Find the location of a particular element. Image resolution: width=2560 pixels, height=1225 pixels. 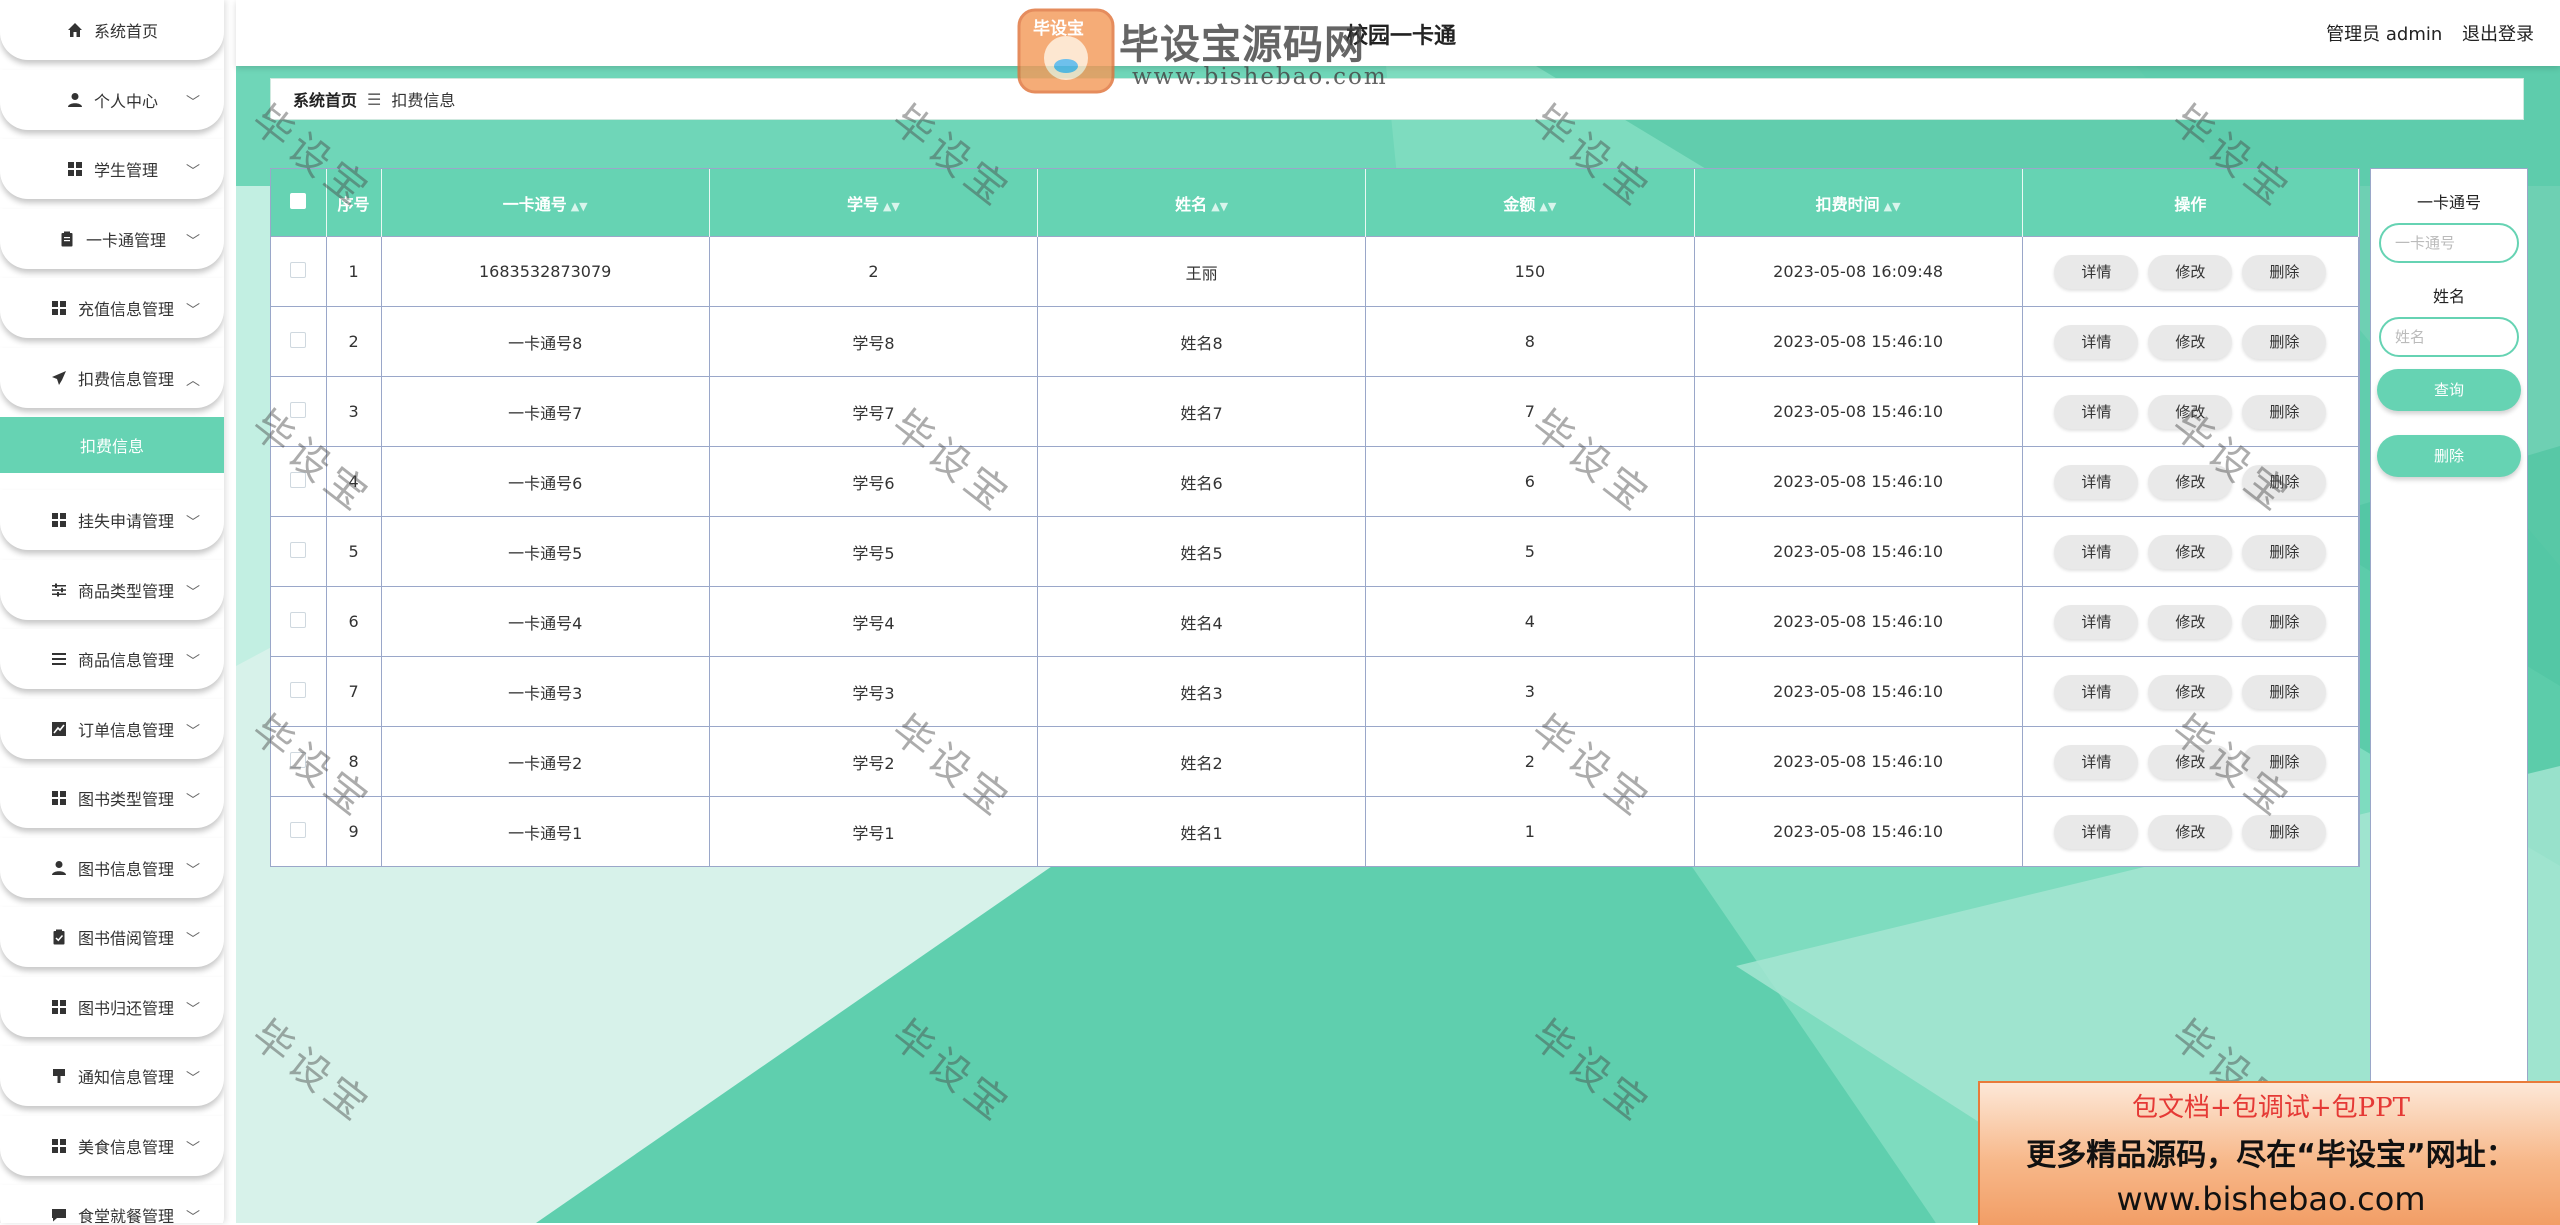

batch-delete-button: 删除 is located at coordinates (2449, 456).